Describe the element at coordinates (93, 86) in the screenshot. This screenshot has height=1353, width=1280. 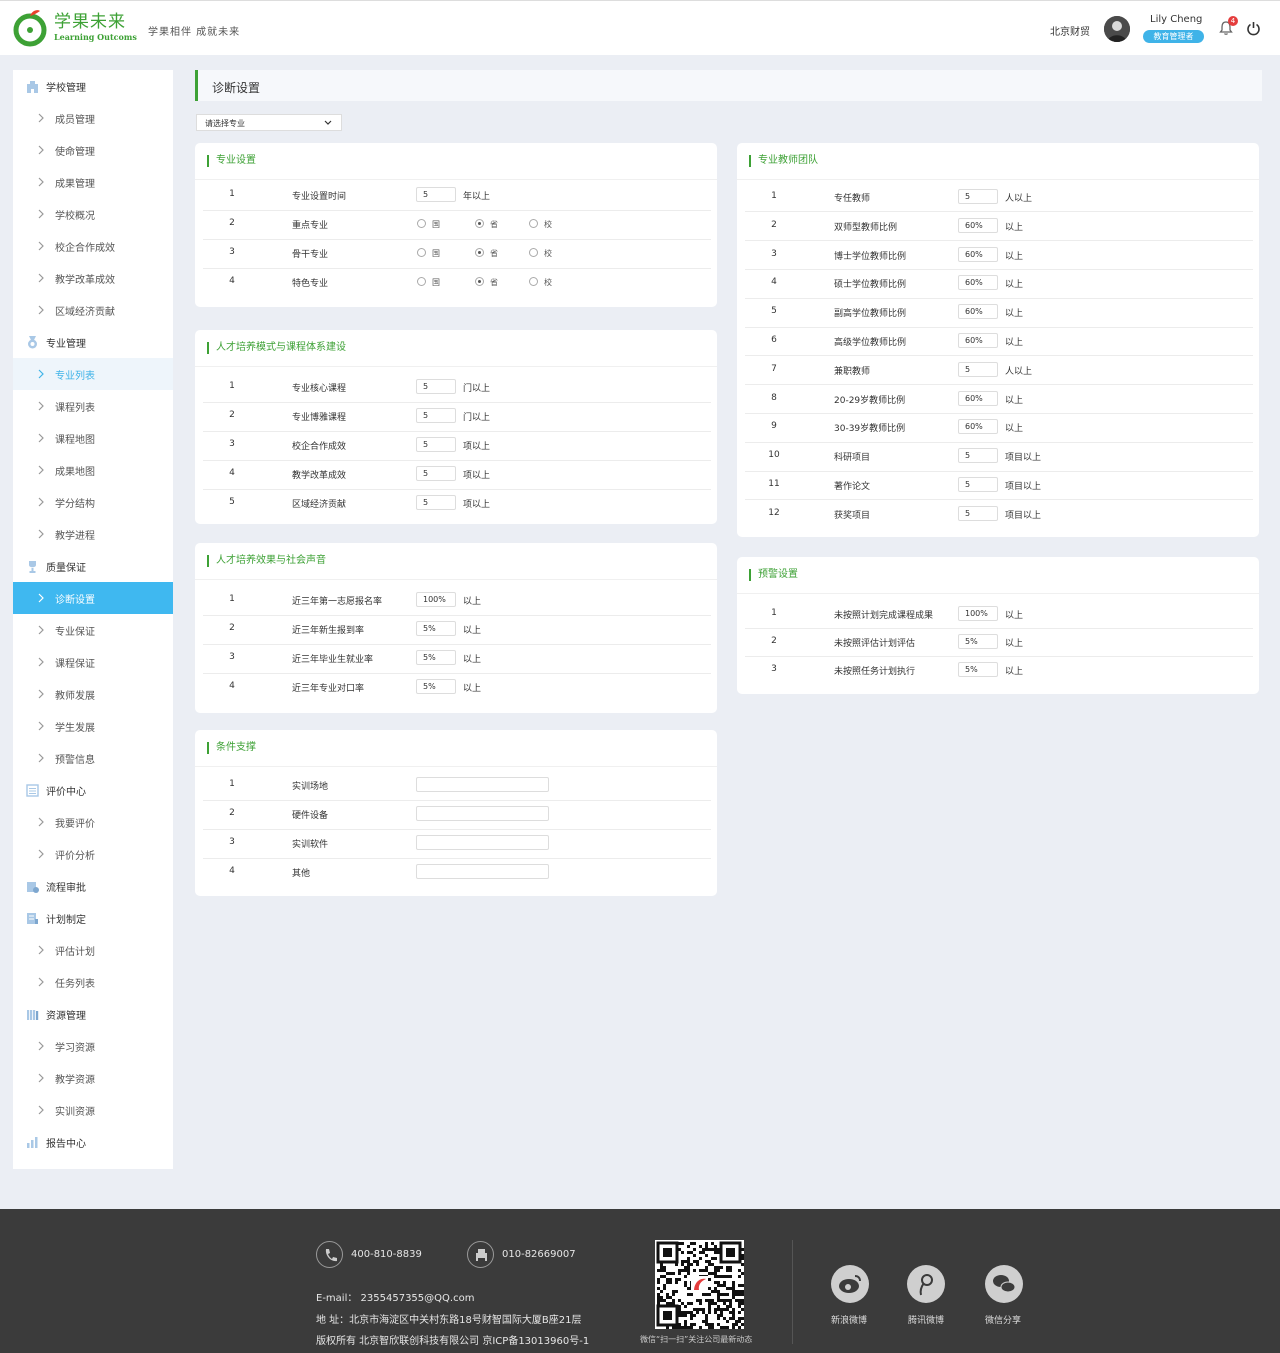
I see `sidebar-section-0: 学校管理` at that location.